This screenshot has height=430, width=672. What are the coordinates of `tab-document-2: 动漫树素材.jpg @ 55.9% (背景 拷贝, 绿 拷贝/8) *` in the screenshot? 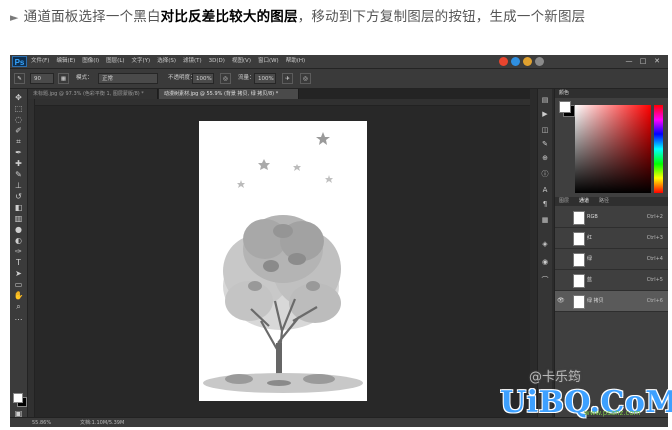 It's located at (229, 94).